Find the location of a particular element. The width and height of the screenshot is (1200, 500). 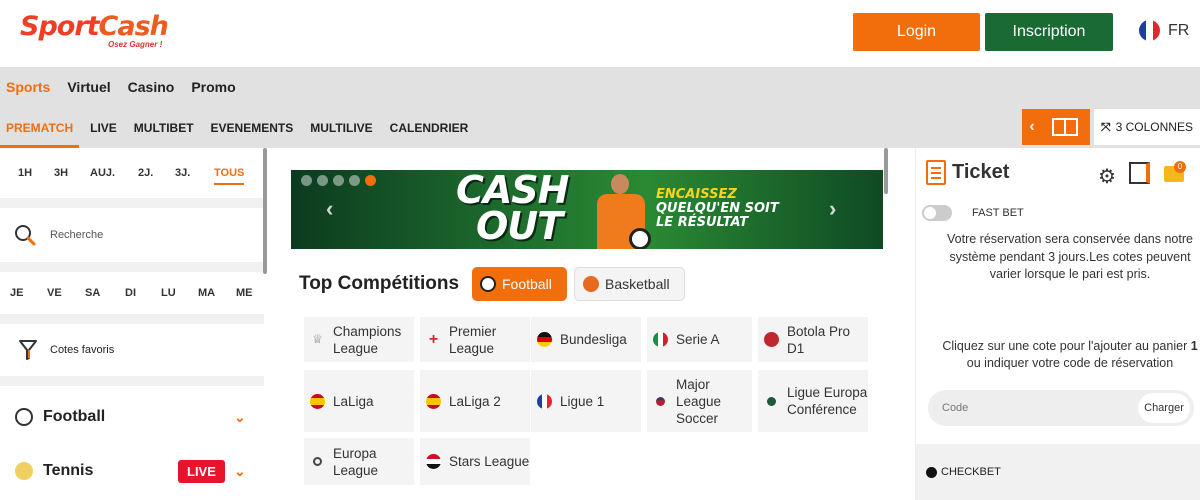

competition-laliga: LaLiga is located at coordinates (359, 401).